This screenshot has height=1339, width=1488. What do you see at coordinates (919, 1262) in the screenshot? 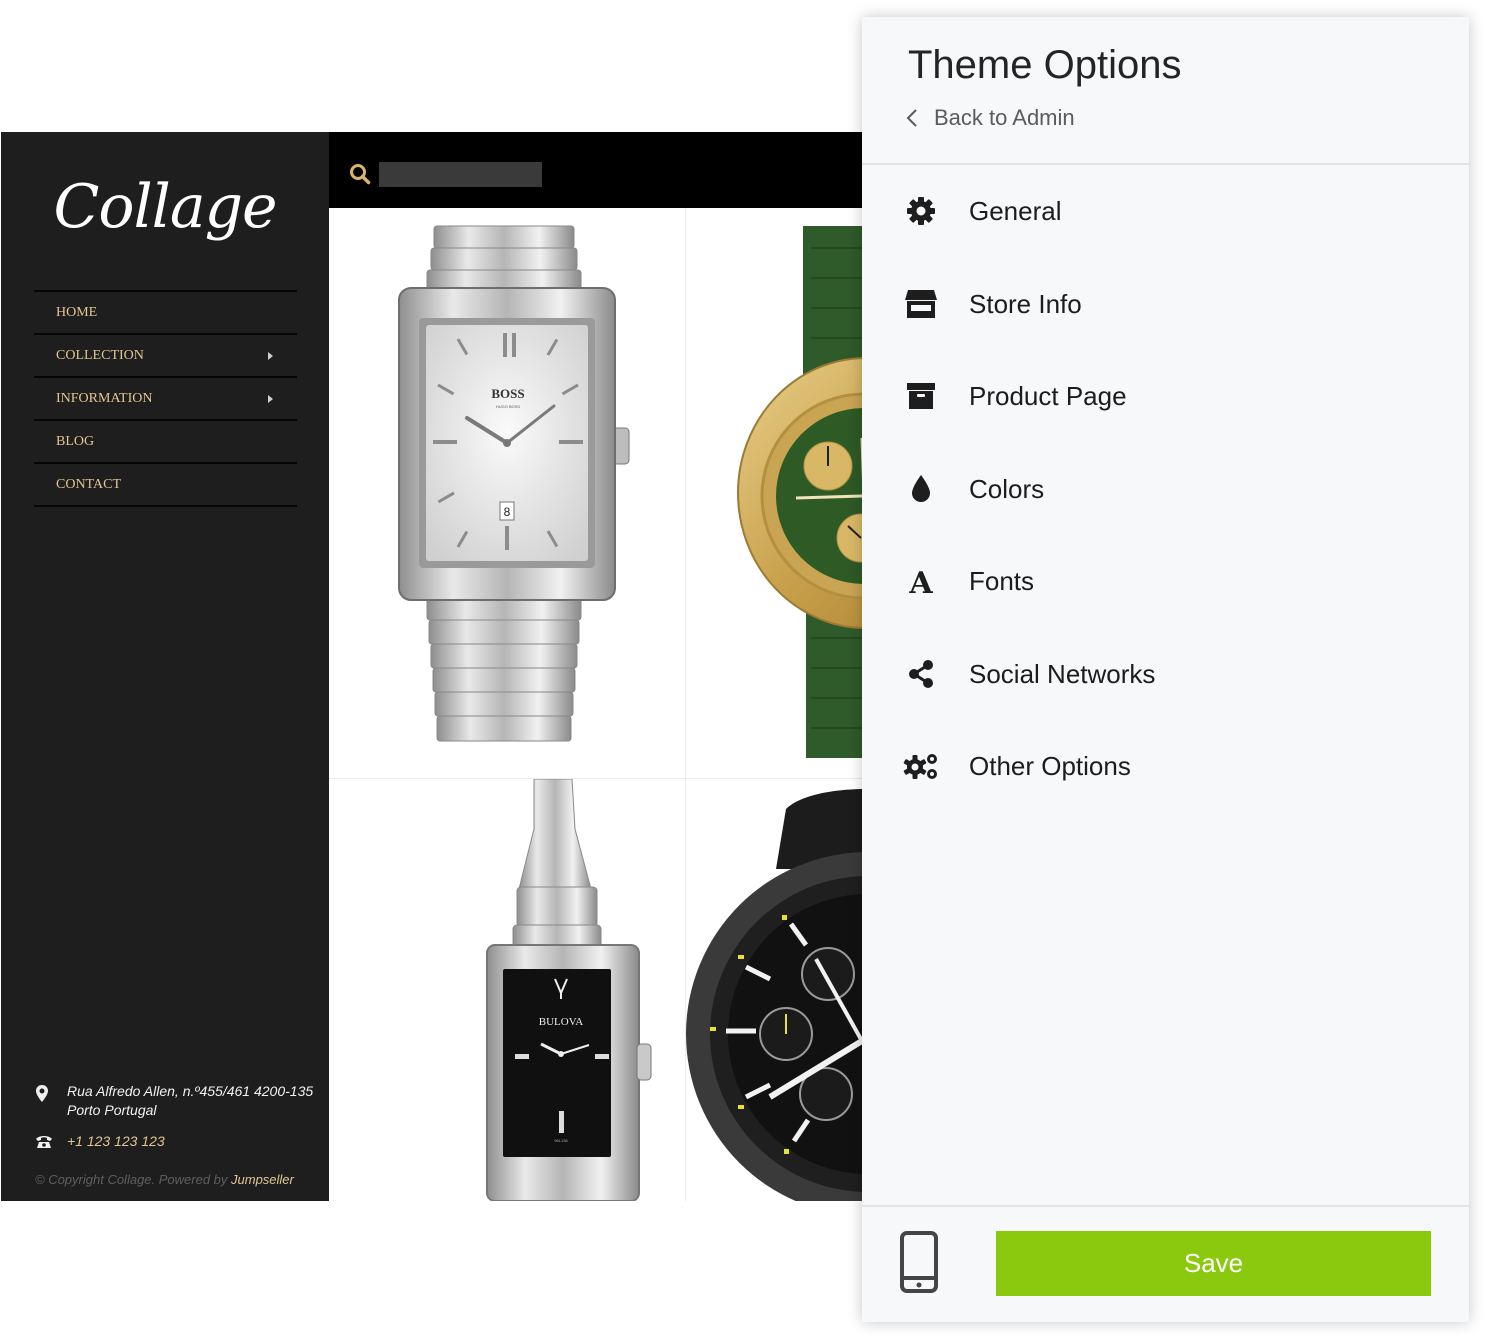
I see `mobile-phone-icon` at bounding box center [919, 1262].